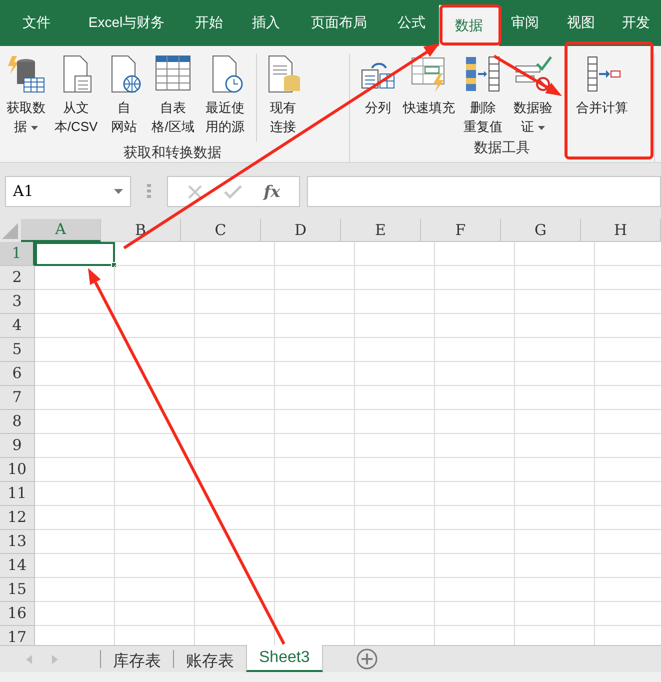 The width and height of the screenshot is (661, 682). I want to click on row-header: 14, so click(17, 566).